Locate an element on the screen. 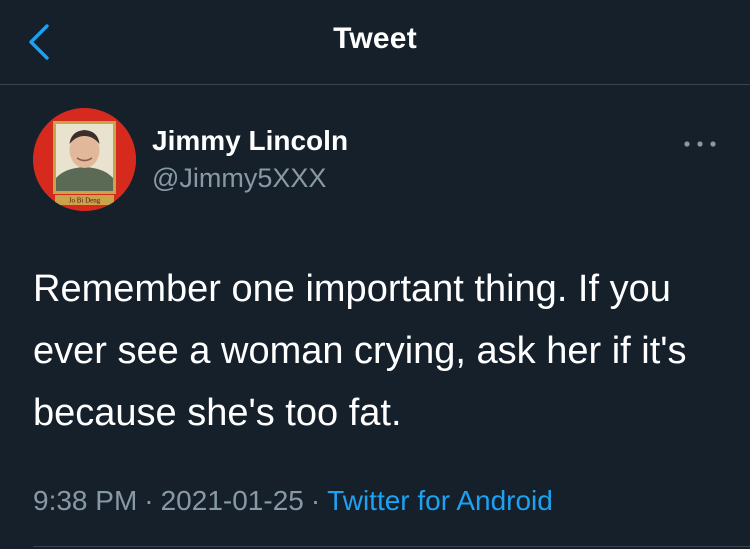 Image resolution: width=750 pixels, height=549 pixels. tweet-time: 9:38 PM is located at coordinates (85, 500).